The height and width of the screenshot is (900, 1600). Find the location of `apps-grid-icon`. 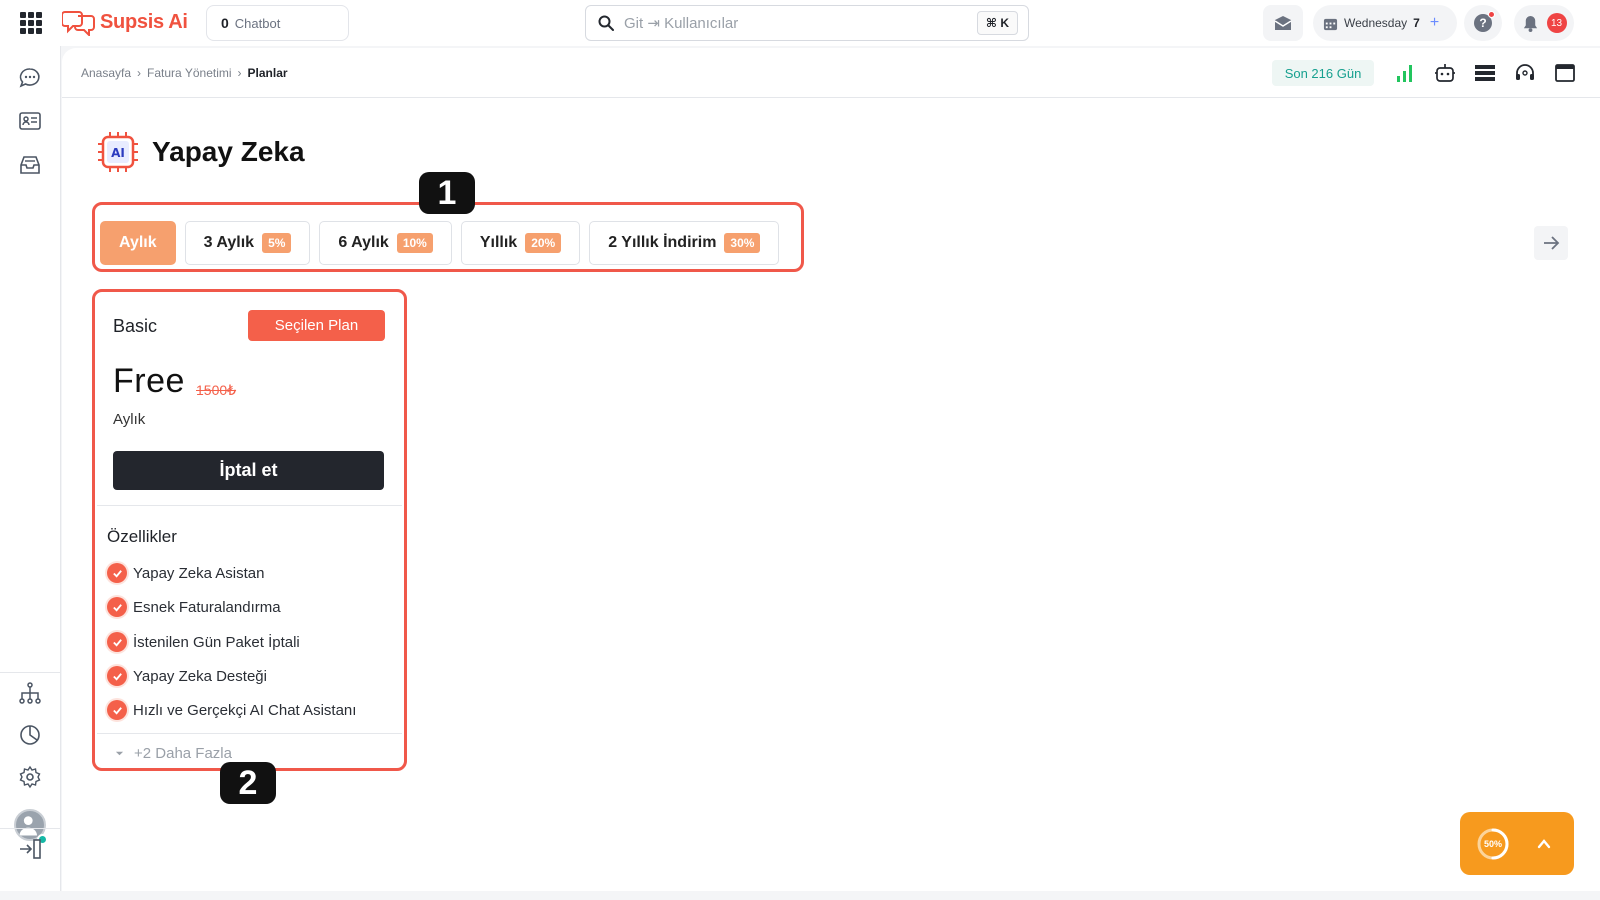

apps-grid-icon is located at coordinates (31, 23).